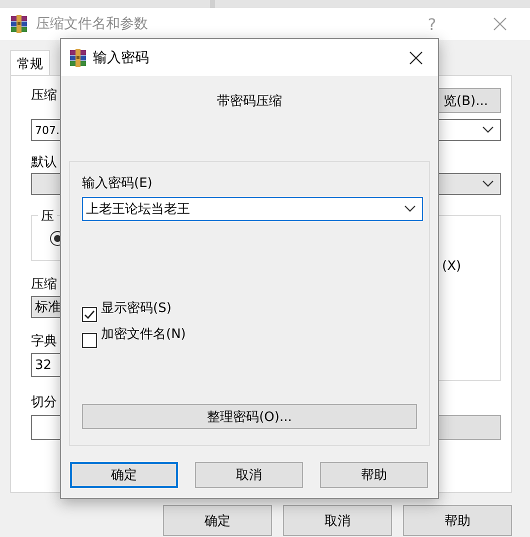  Describe the element at coordinates (44, 403) in the screenshot. I see `field-label: 切分` at that location.